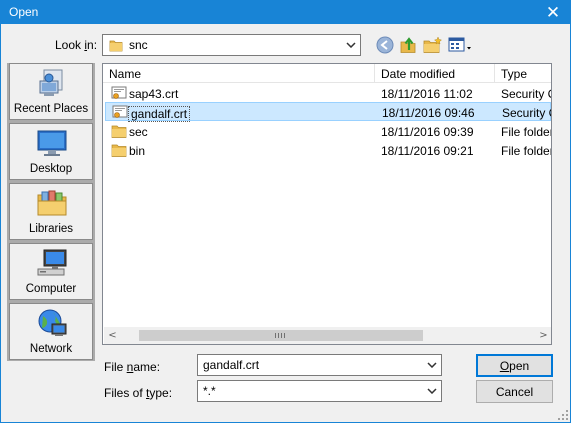 This screenshot has height=423, width=571. I want to click on file-name: gandalf.crt, so click(159, 114).